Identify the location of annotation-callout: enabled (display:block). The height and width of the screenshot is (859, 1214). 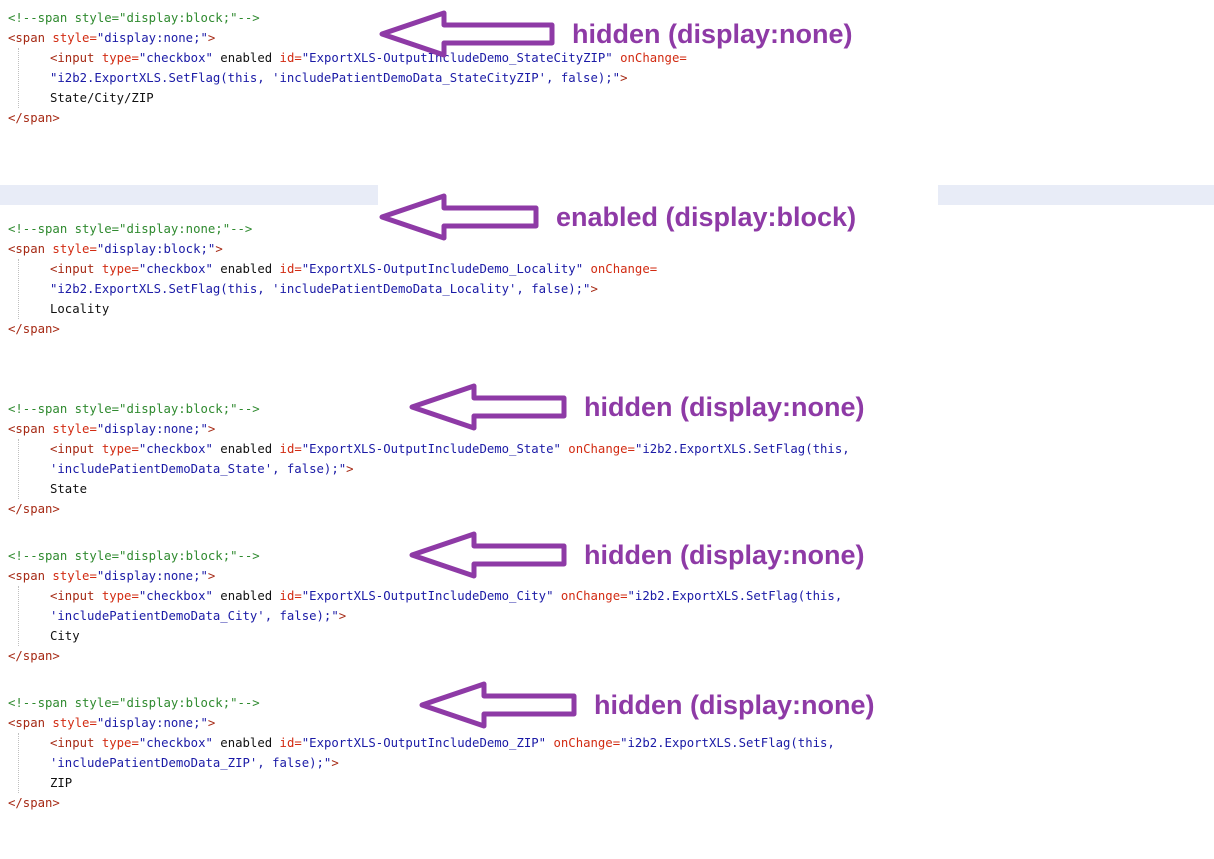
(617, 217).